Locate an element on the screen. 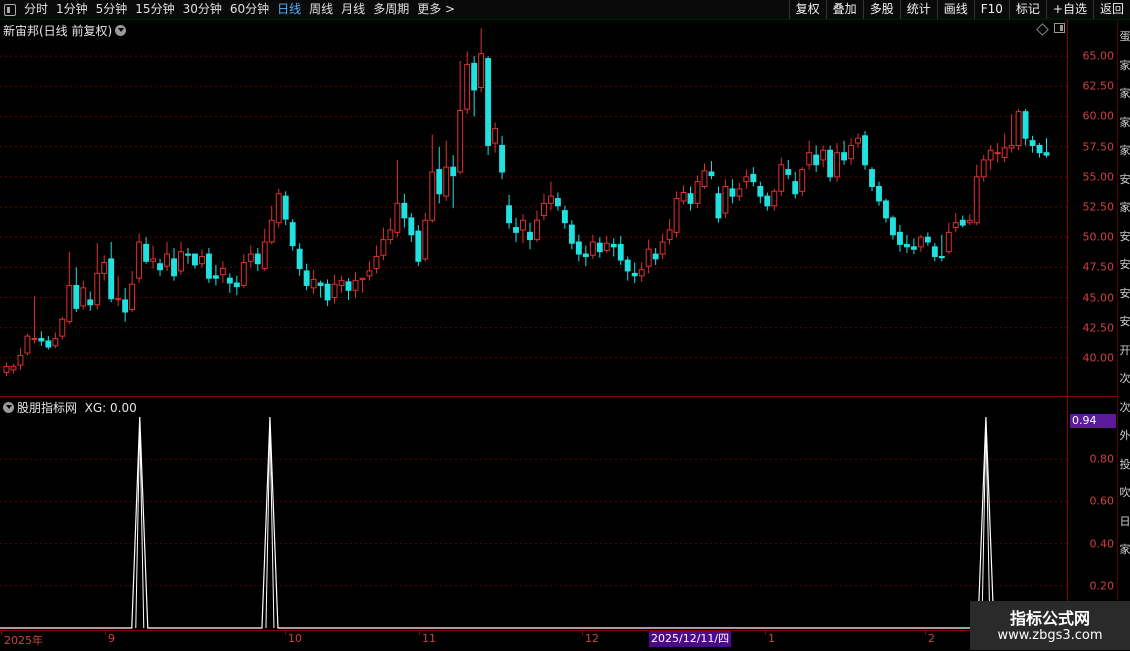 The image size is (1130, 651). period-tab-7: 周线 is located at coordinates (321, 9).